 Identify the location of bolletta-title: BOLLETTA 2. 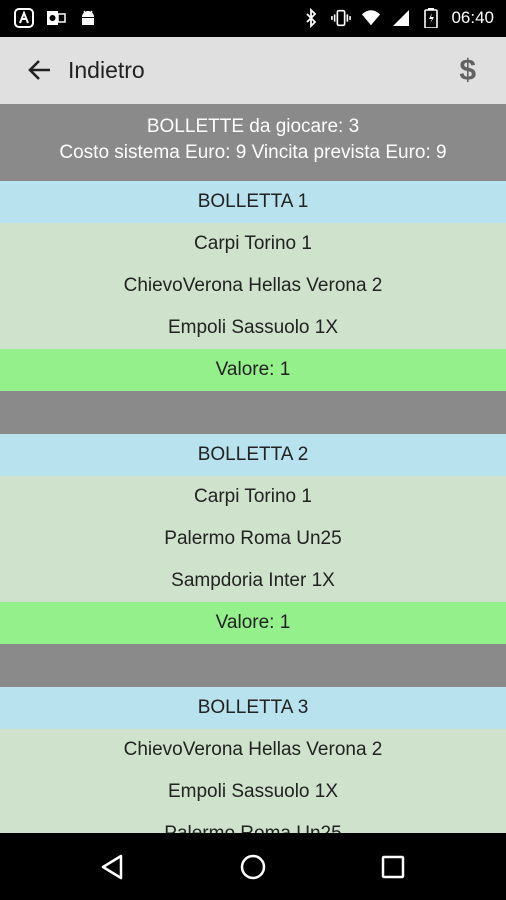
(253, 455).